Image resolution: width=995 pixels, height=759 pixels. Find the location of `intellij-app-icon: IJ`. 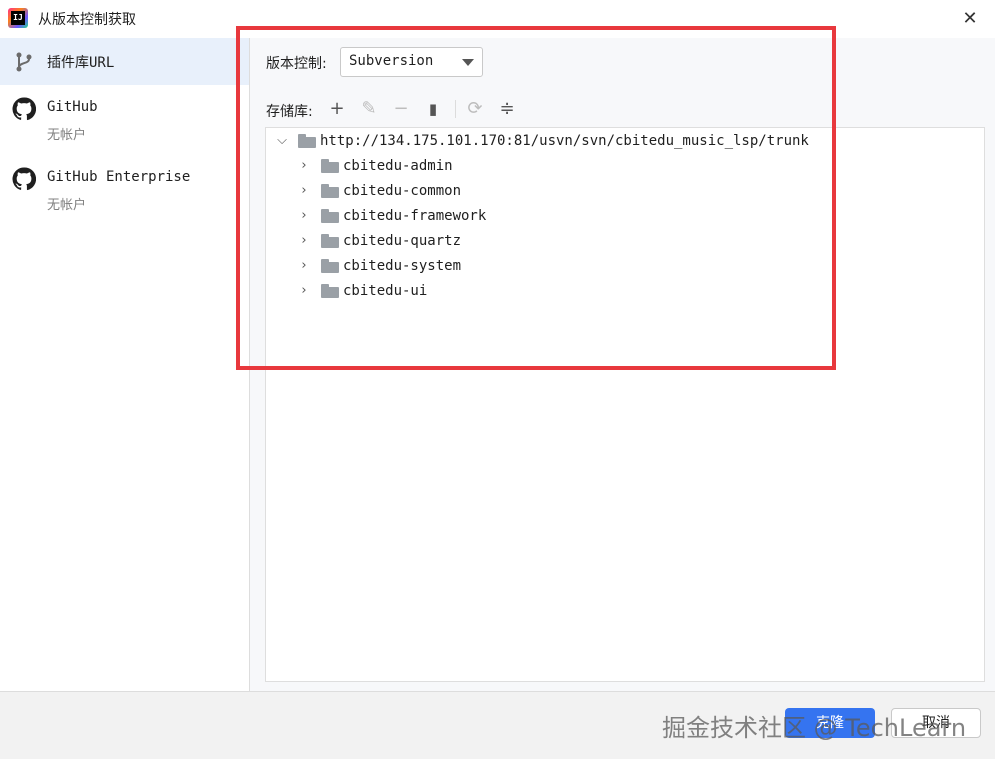

intellij-app-icon: IJ is located at coordinates (18, 18).